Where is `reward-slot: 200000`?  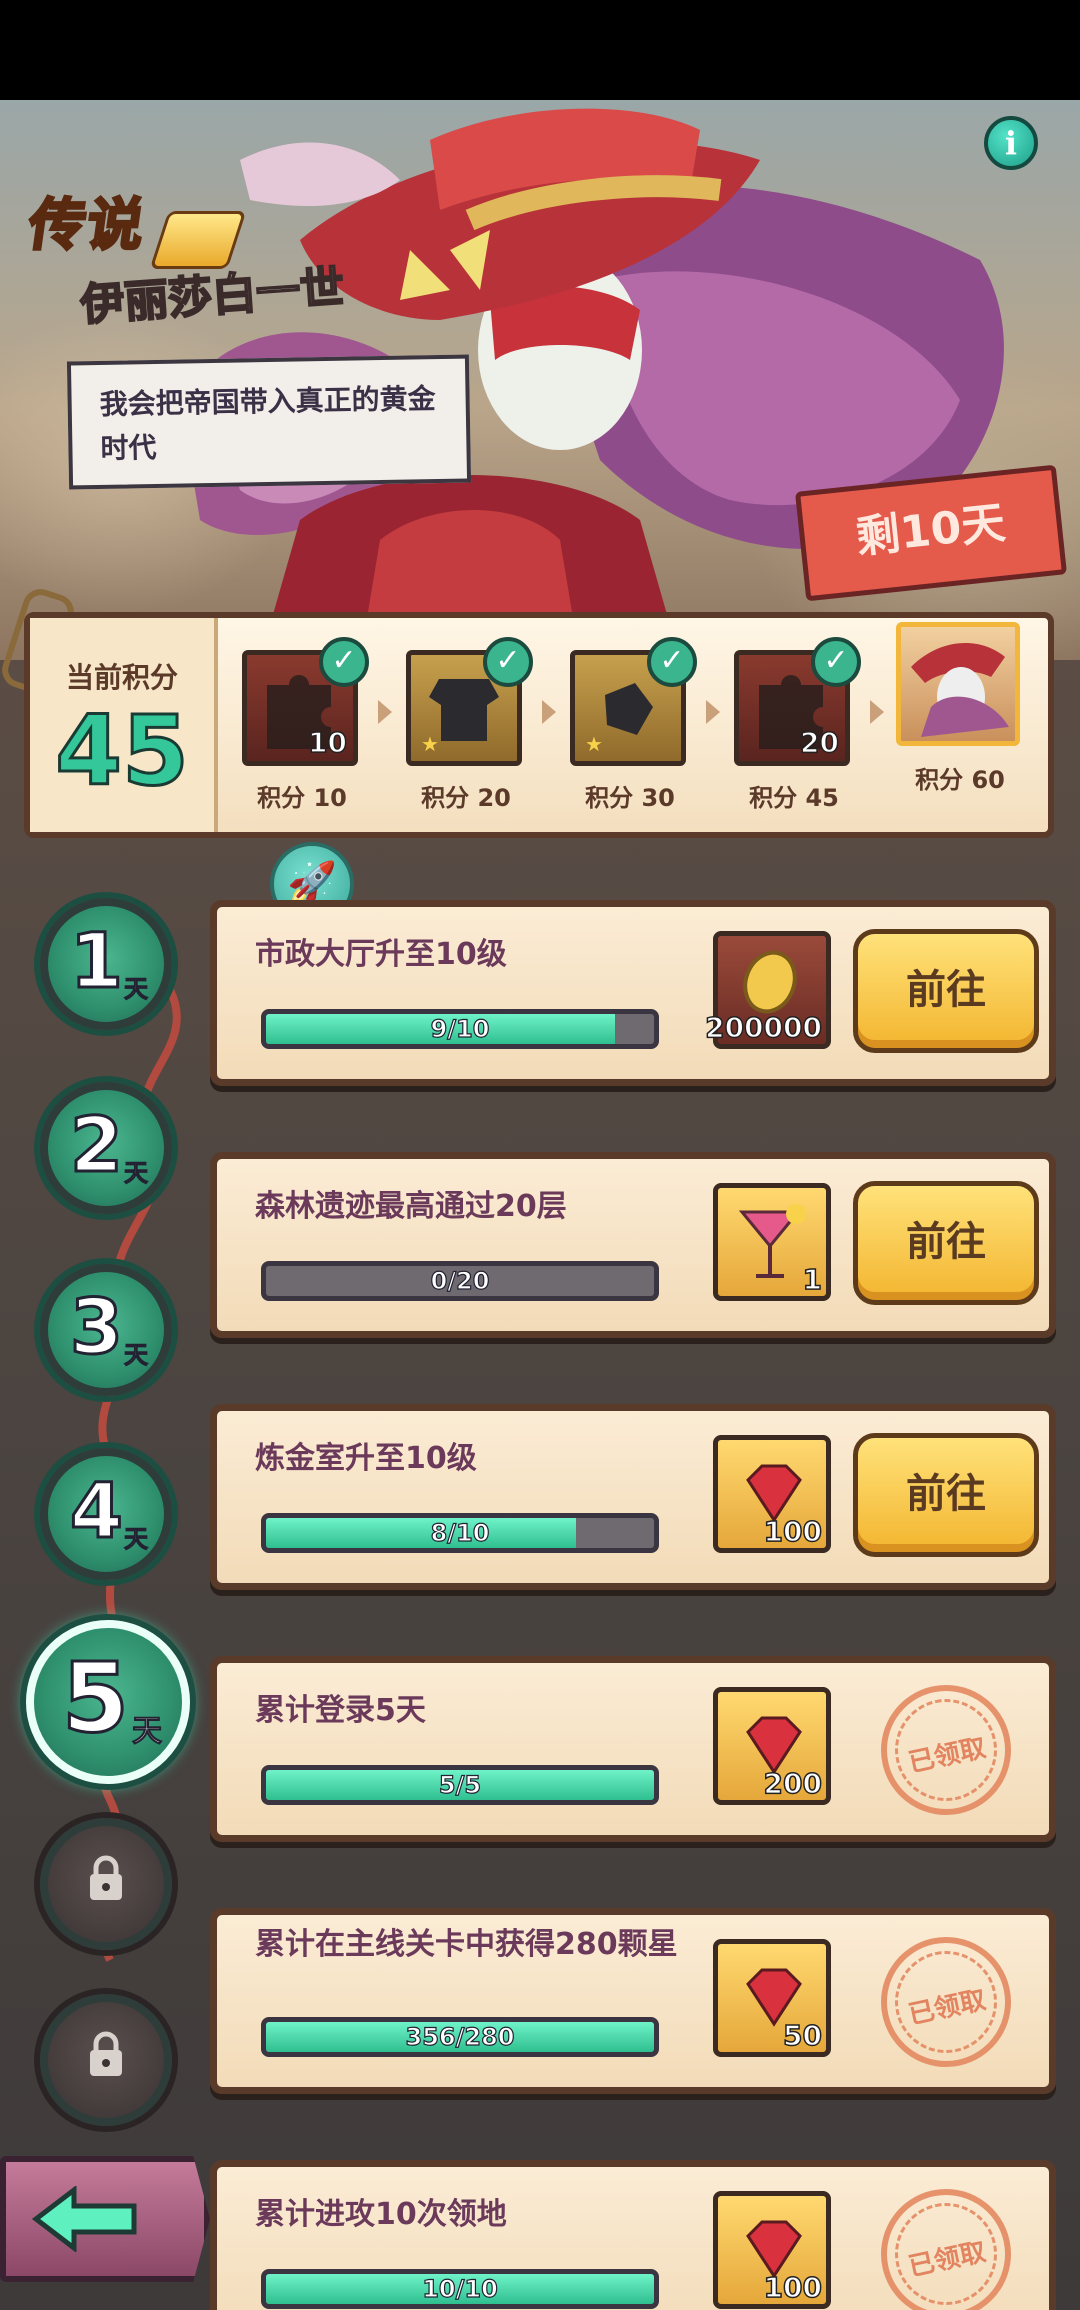 reward-slot: 200000 is located at coordinates (767, 990).